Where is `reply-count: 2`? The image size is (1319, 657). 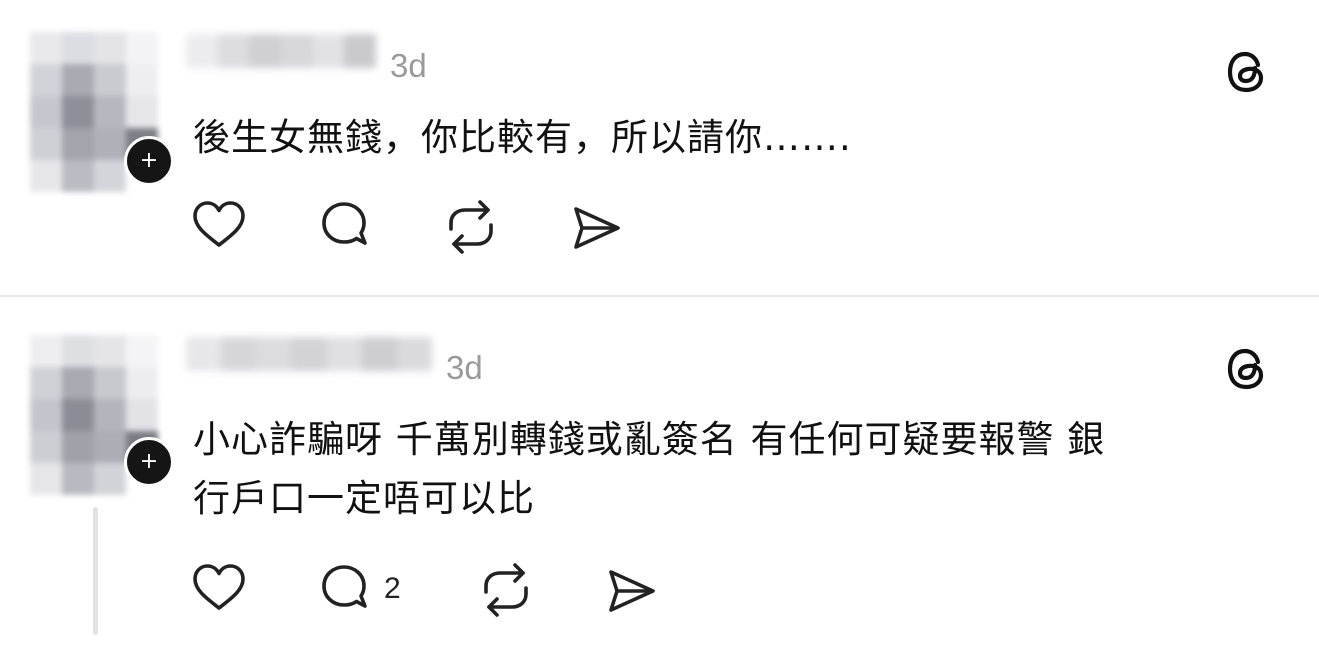 reply-count: 2 is located at coordinates (392, 589).